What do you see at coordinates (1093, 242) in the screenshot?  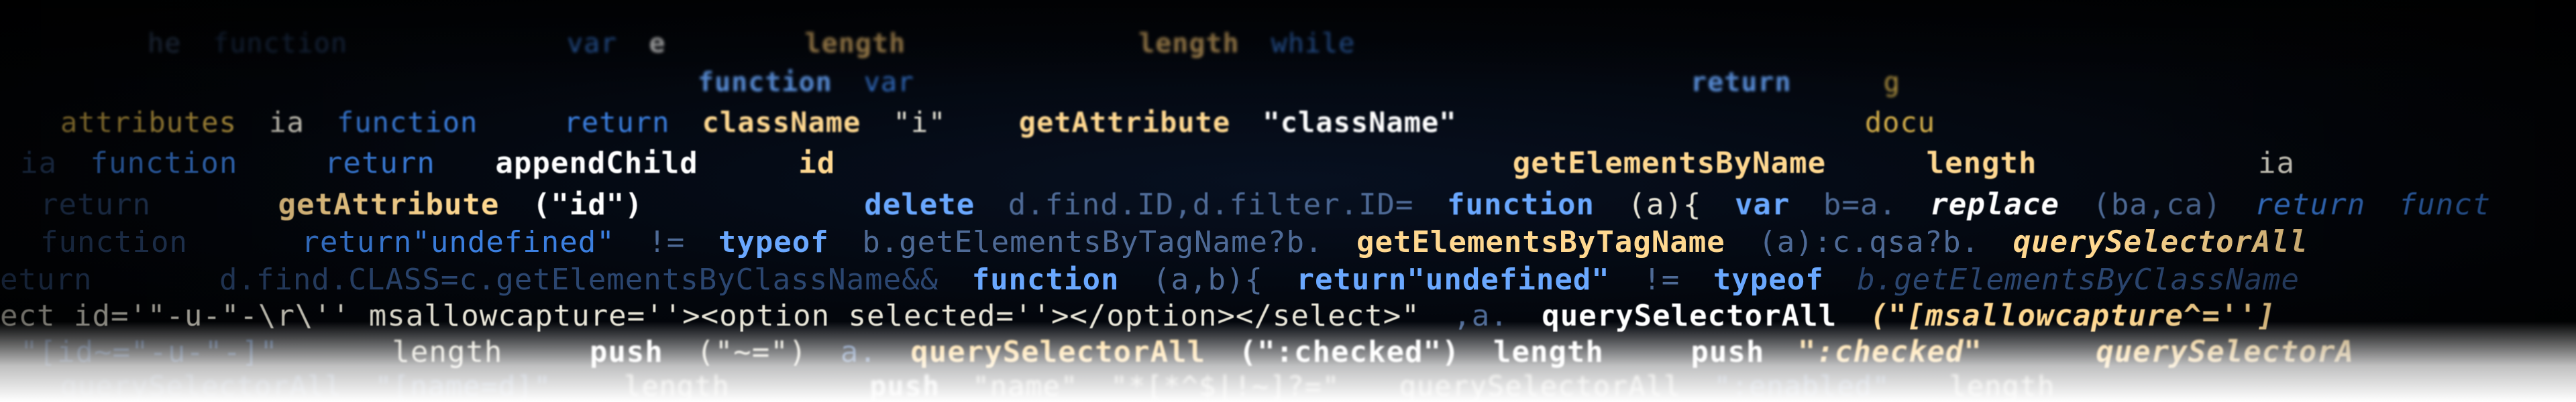 I see `code-token: b.getElementsByTagName?b.` at bounding box center [1093, 242].